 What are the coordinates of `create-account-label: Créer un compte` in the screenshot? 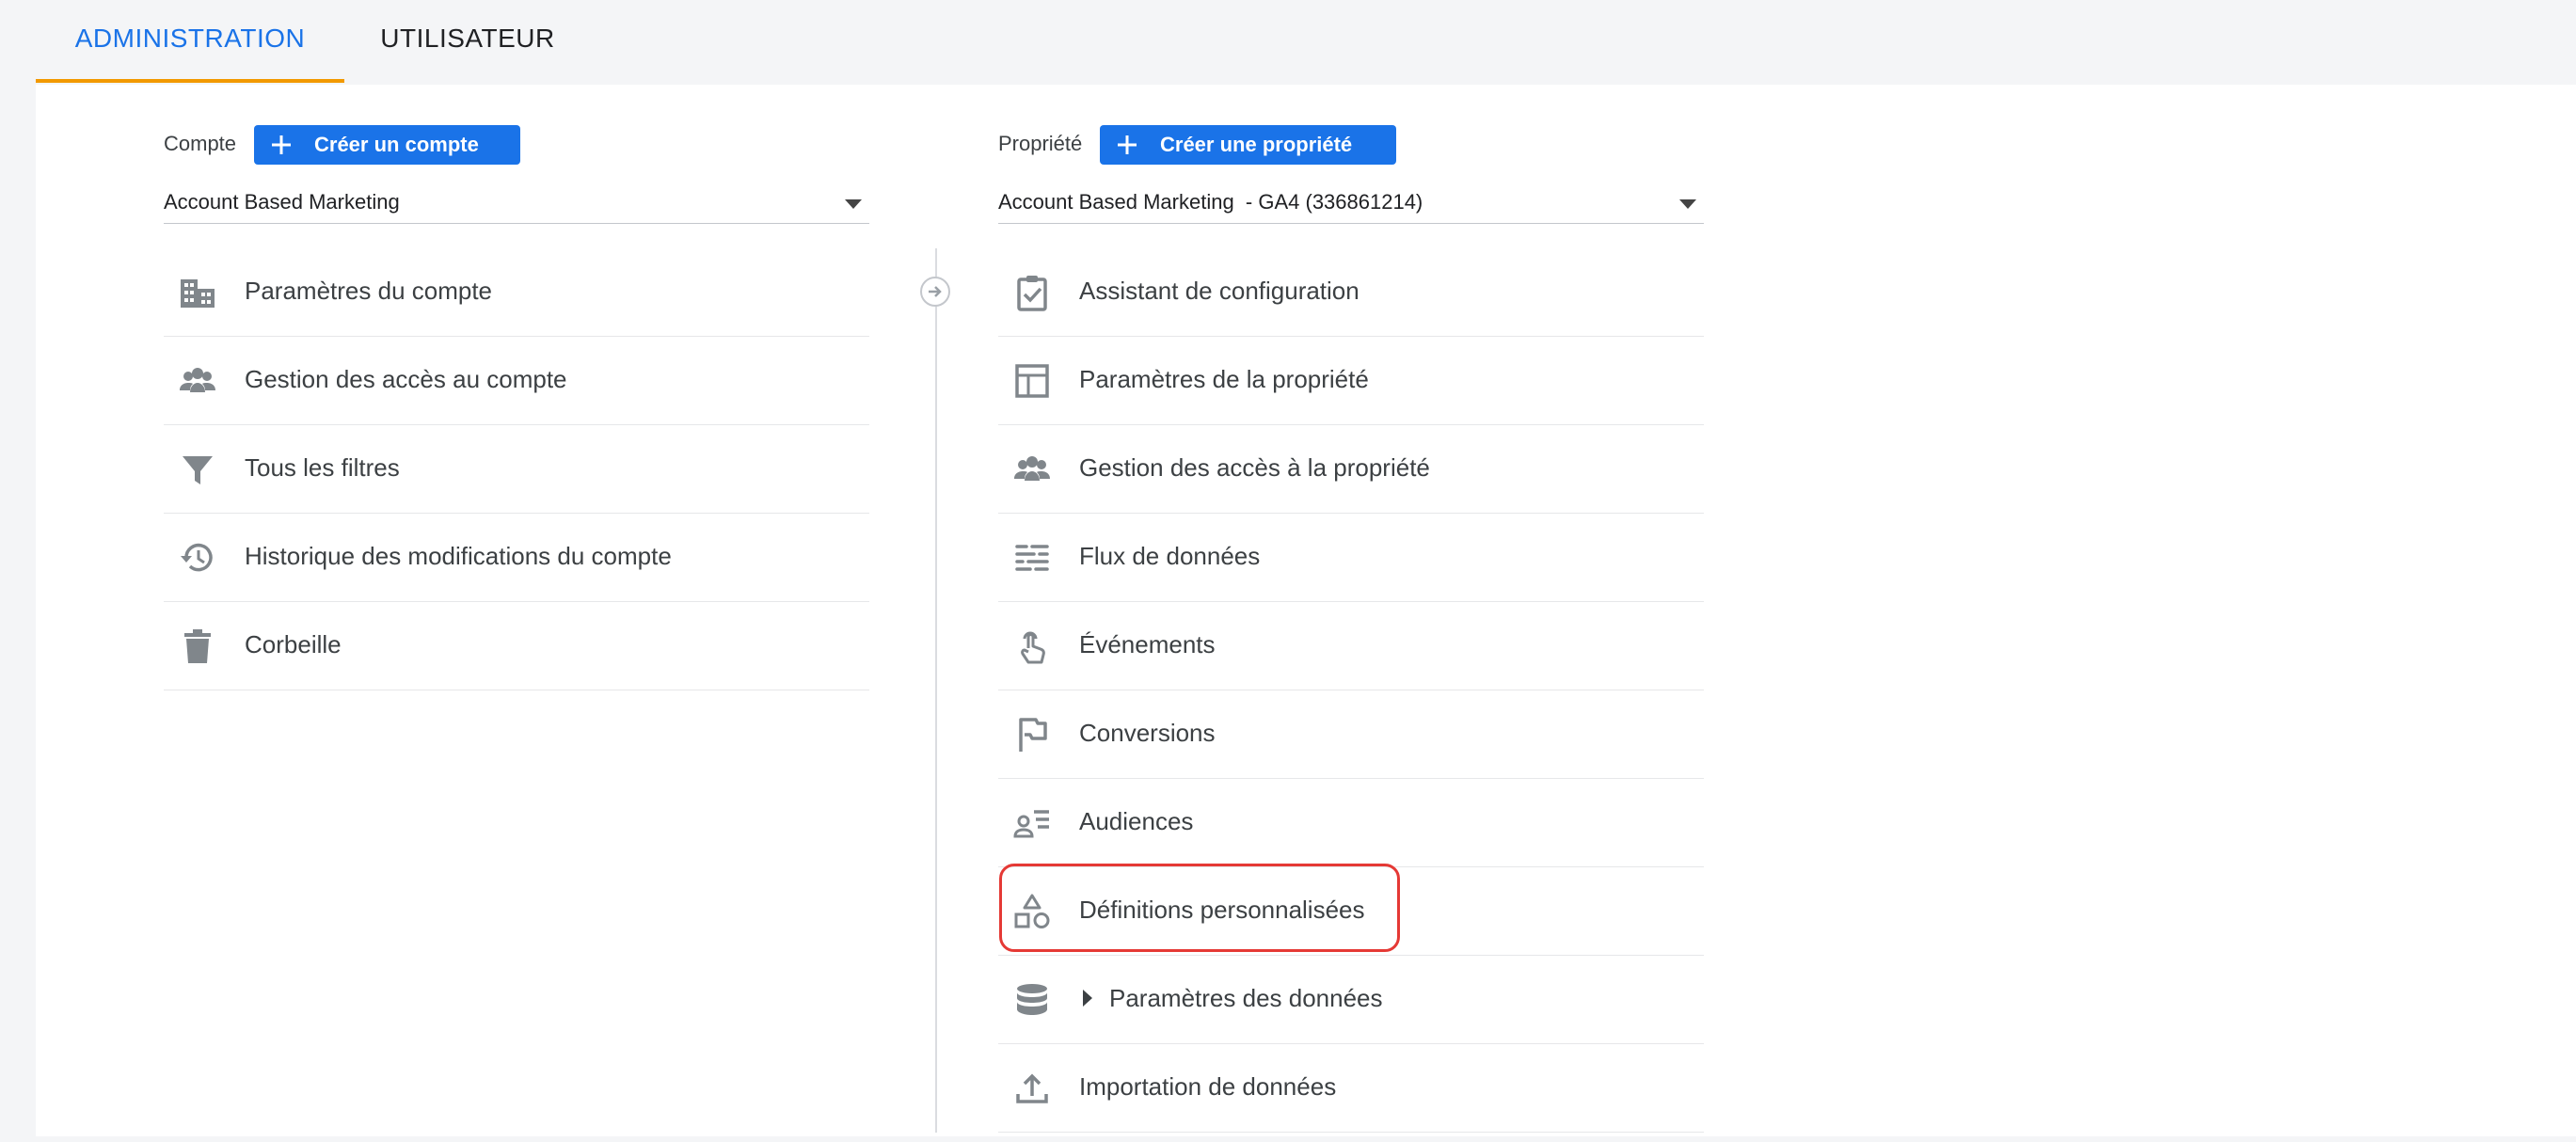 It's located at (396, 144).